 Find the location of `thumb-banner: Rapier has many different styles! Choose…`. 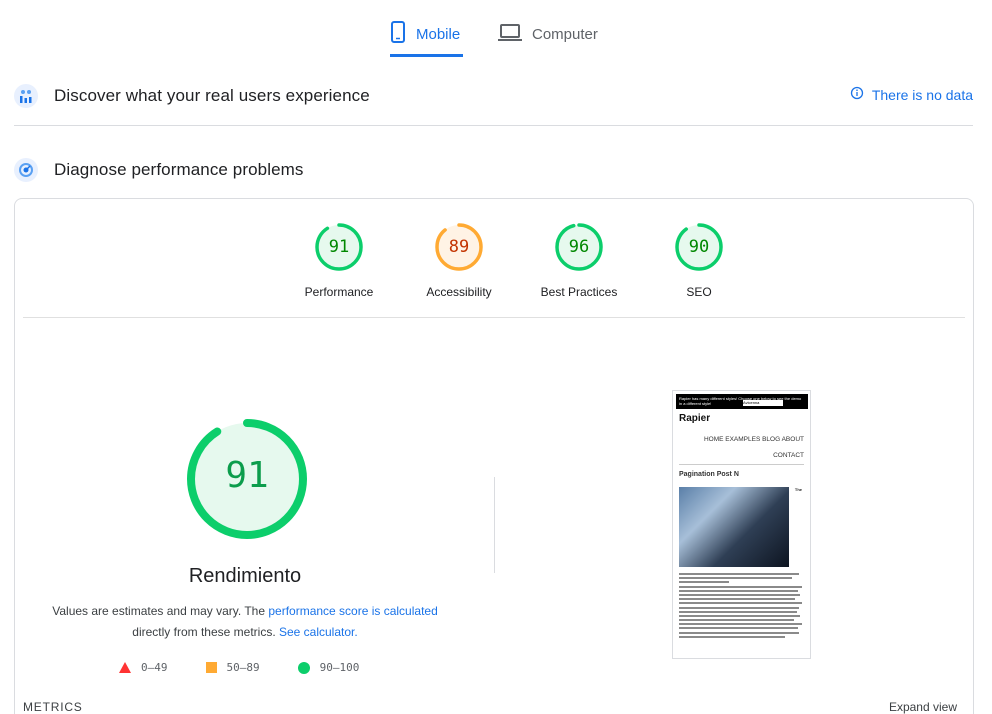

thumb-banner: Rapier has many different styles! Choose… is located at coordinates (742, 401).